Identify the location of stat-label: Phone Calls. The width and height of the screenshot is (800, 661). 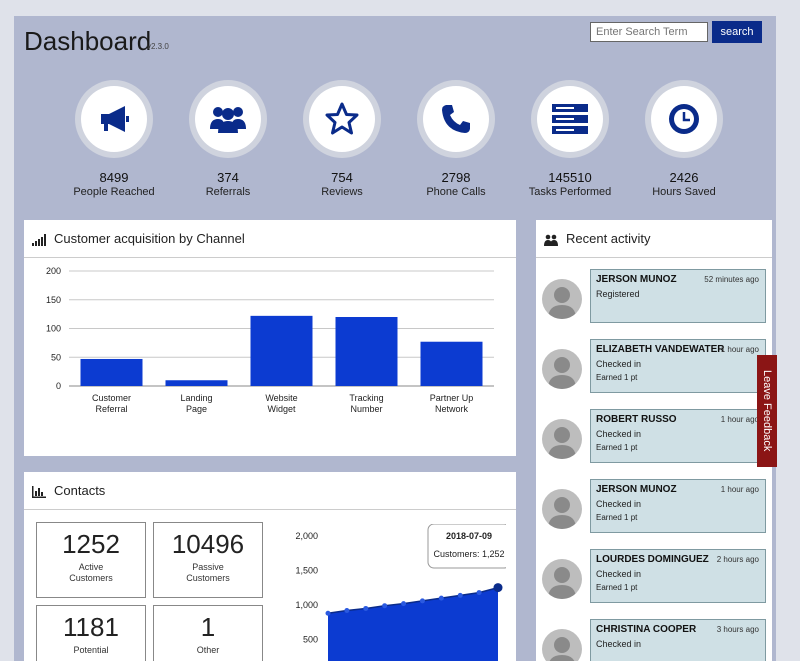
(456, 192).